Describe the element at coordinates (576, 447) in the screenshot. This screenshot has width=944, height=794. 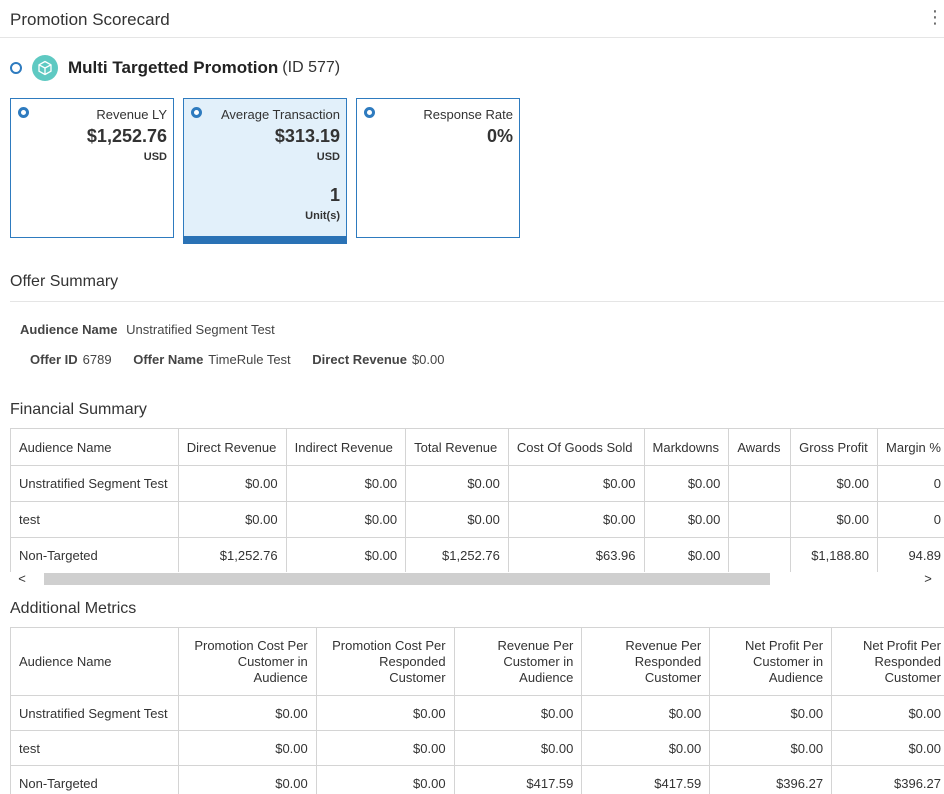
I see `column-header: Cost Of Goods Sold` at that location.